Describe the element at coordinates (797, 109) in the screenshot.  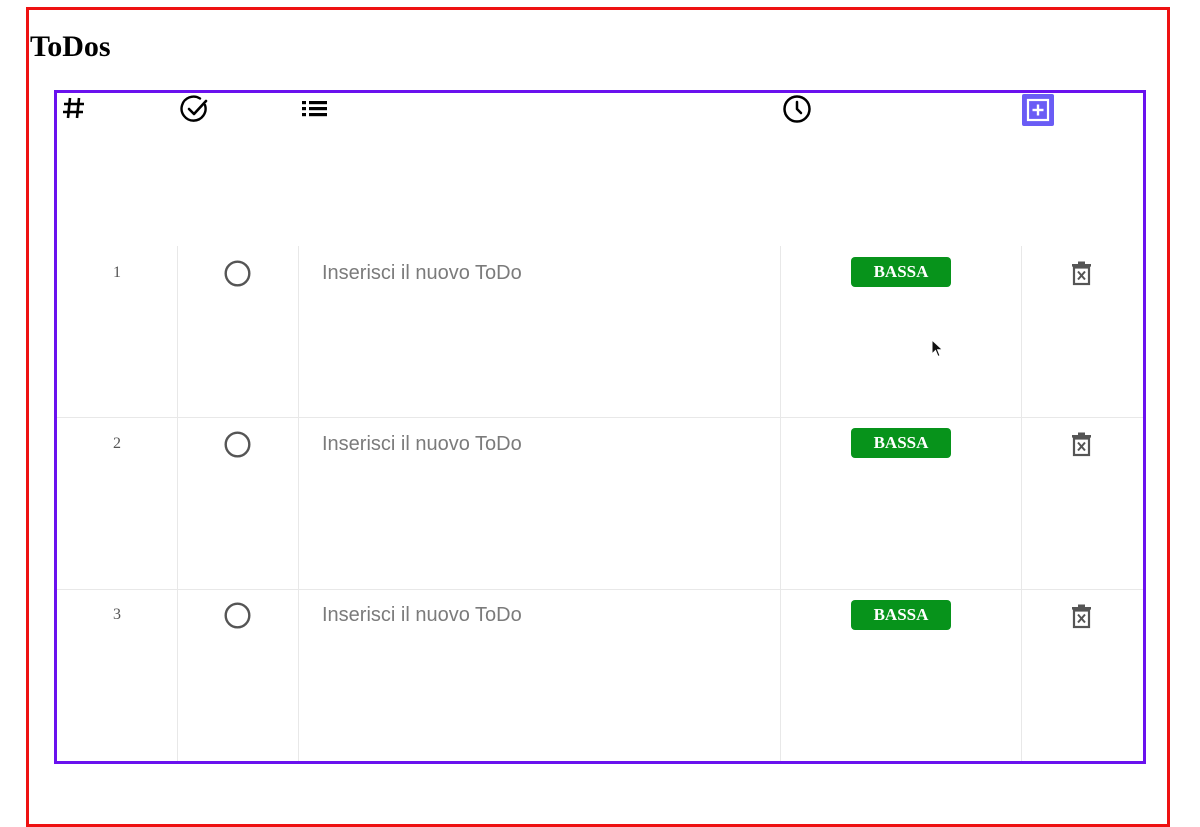
I see `clock-icon` at that location.